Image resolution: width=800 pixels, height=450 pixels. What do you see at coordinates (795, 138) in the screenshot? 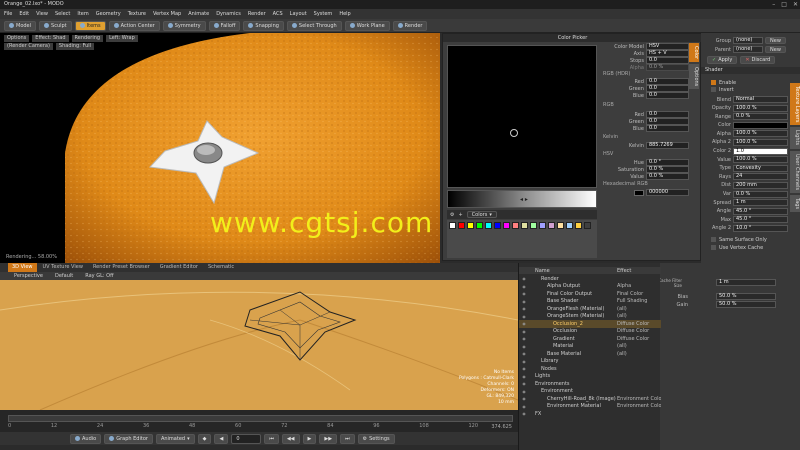
I see `properties-side-tab: Lights` at bounding box center [795, 138].